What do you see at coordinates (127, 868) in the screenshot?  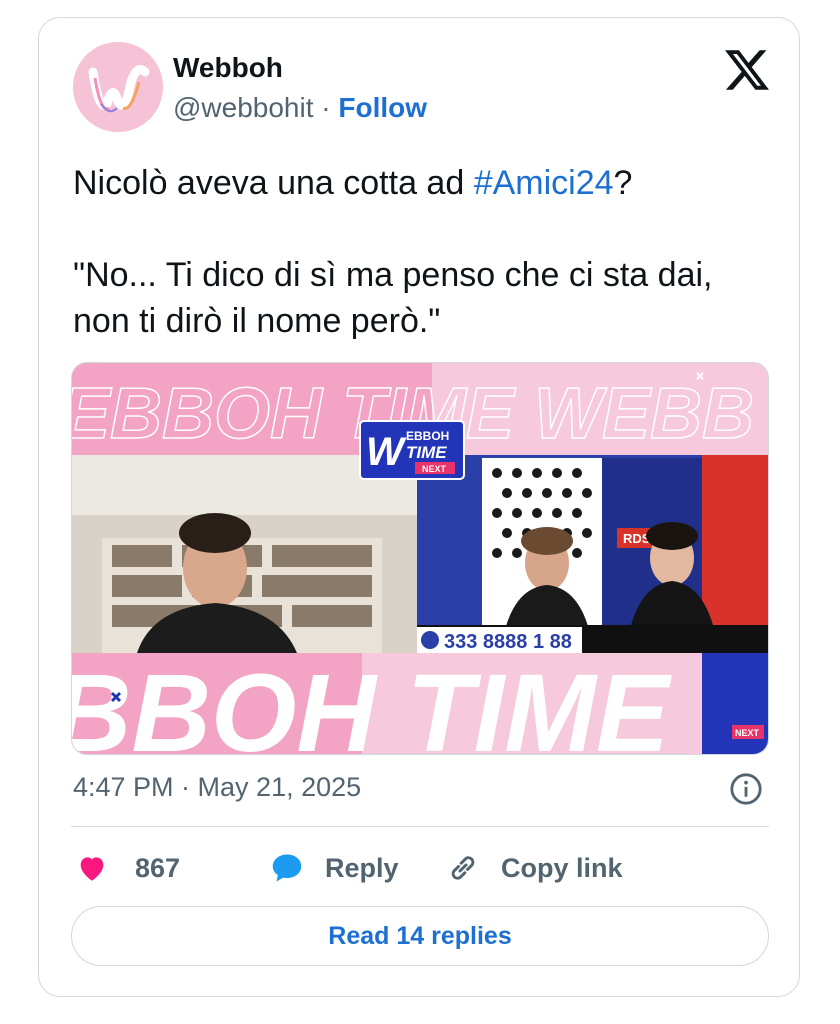 I see `like-button: 867` at bounding box center [127, 868].